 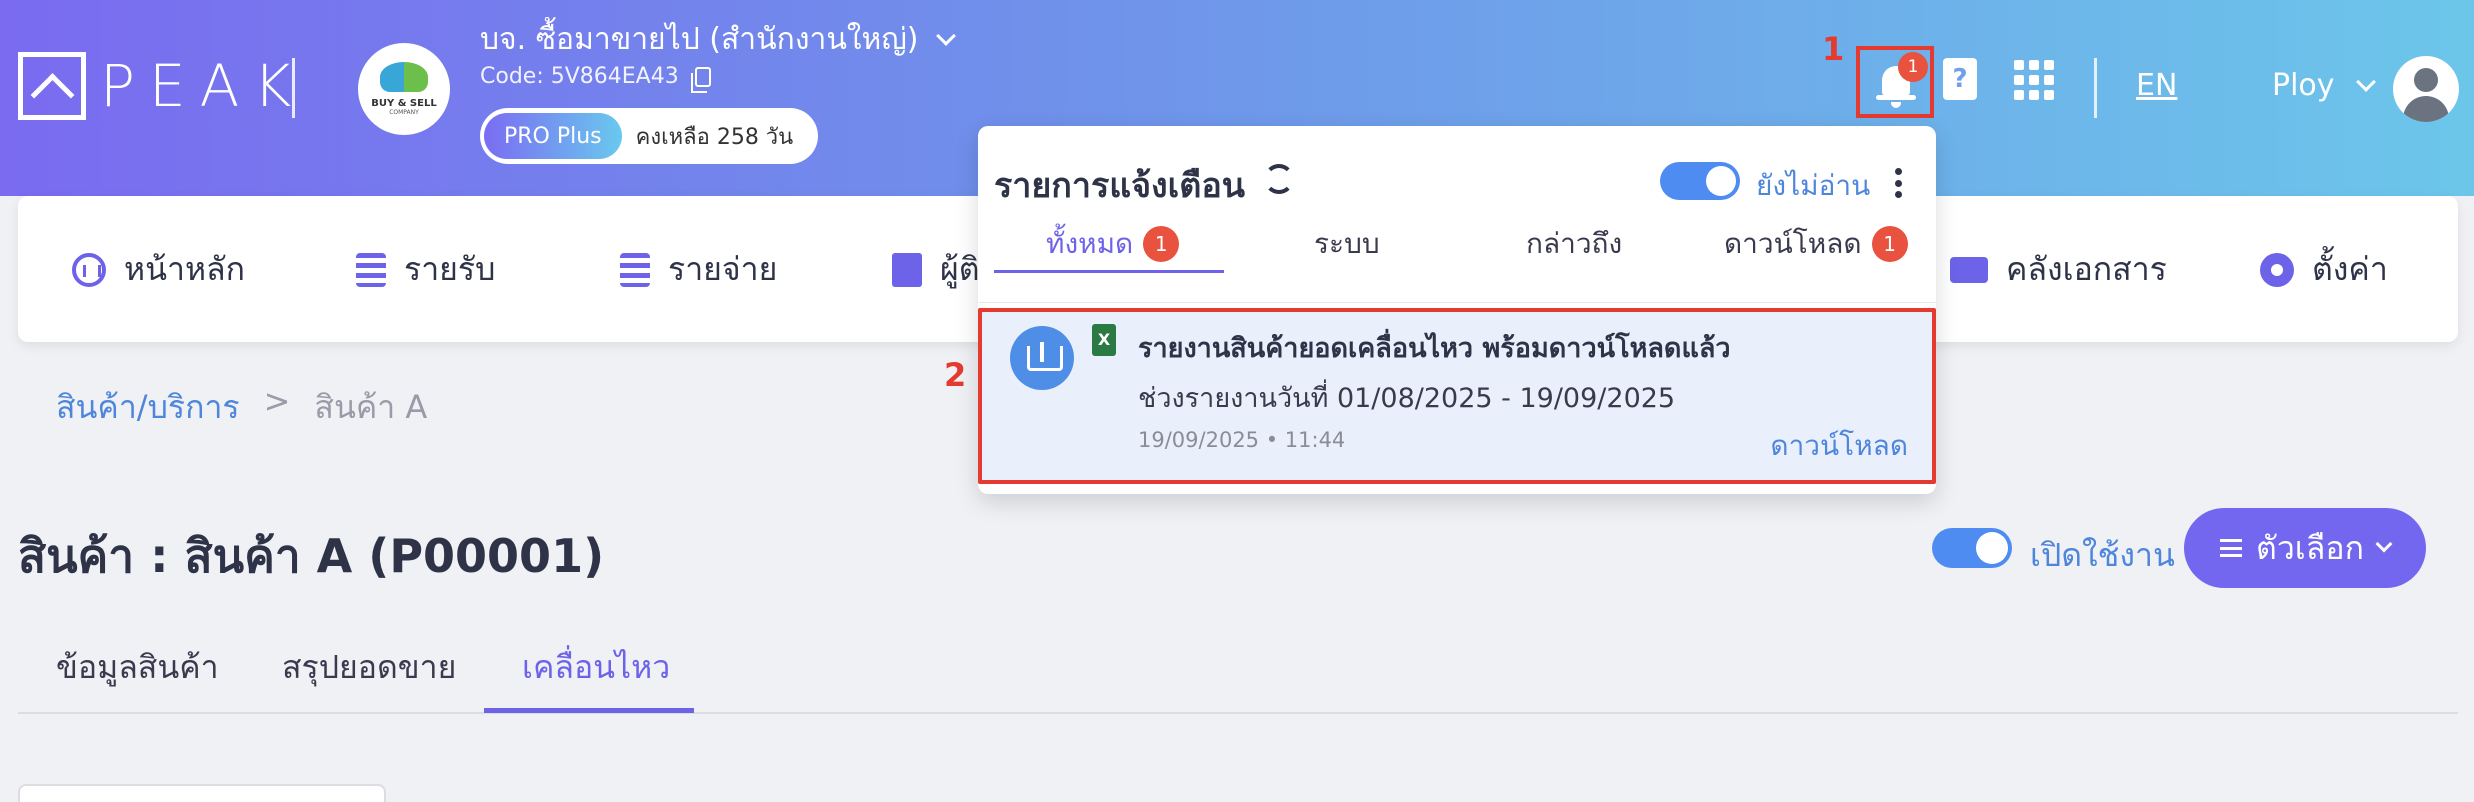 What do you see at coordinates (371, 407) in the screenshot?
I see `breadcrumb-current: สินค้า A` at bounding box center [371, 407].